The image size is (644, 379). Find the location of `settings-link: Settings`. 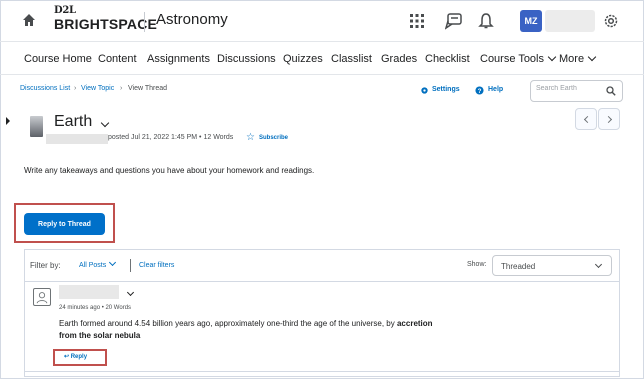

settings-link: Settings is located at coordinates (446, 89).